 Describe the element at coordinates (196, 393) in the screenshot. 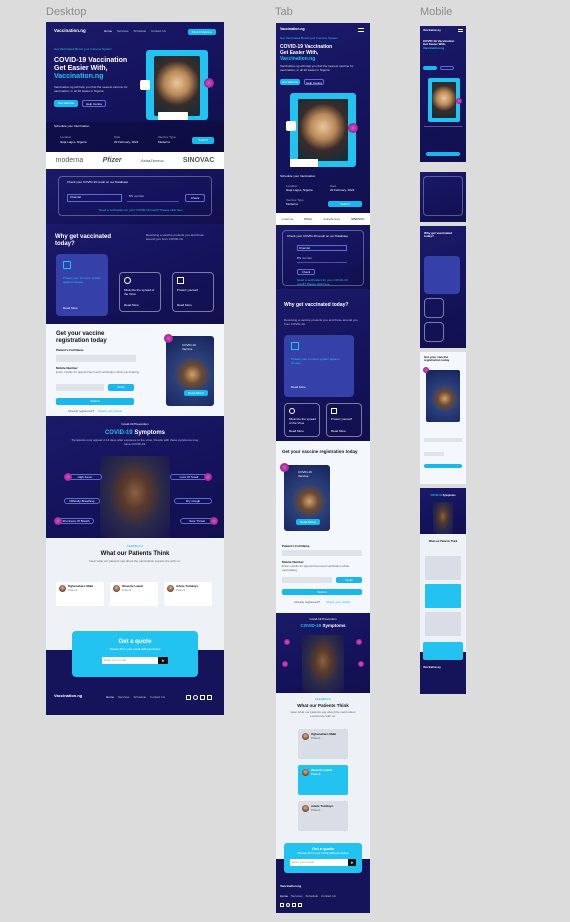

I see `register-photo-button: Read Below` at that location.